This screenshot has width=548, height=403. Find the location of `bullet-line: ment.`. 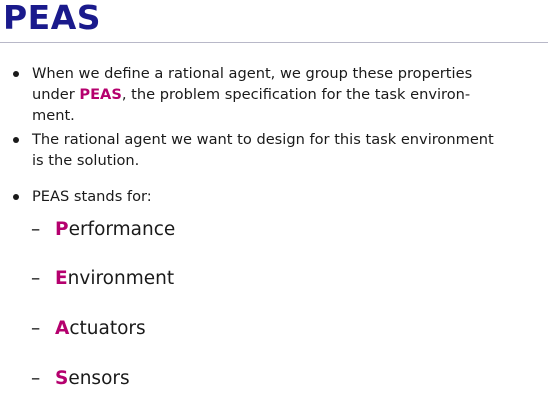

bullet-line: ment. is located at coordinates (53, 115).